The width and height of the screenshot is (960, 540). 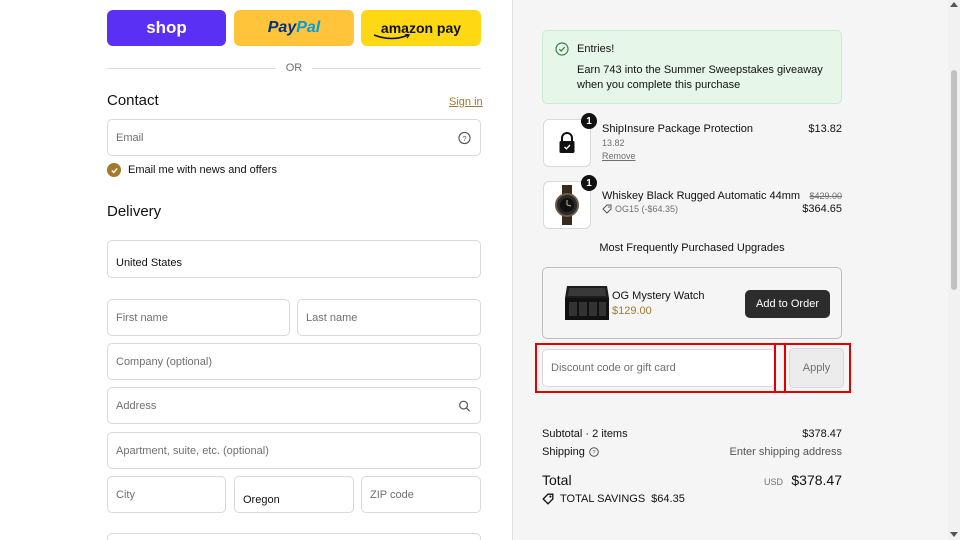 I want to click on address-placeholder: Address, so click(x=136, y=405).